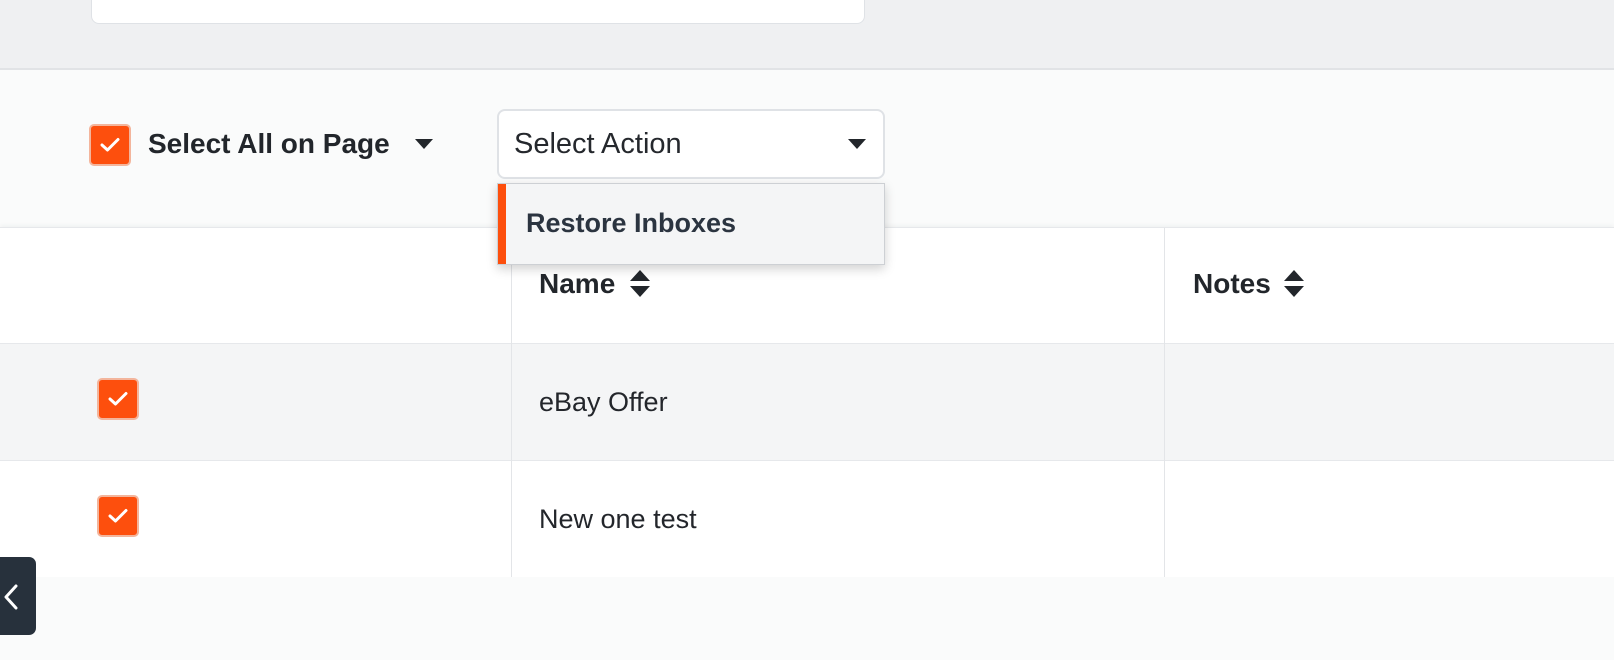 The image size is (1614, 660). What do you see at coordinates (478, 12) in the screenshot?
I see `filter-card` at bounding box center [478, 12].